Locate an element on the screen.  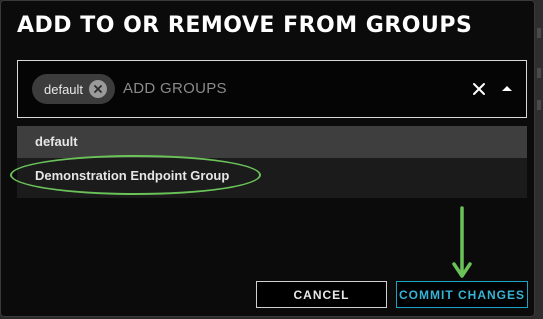
option-demonstration-endpoint-group: Demonstration Endpoint Group is located at coordinates (272, 176).